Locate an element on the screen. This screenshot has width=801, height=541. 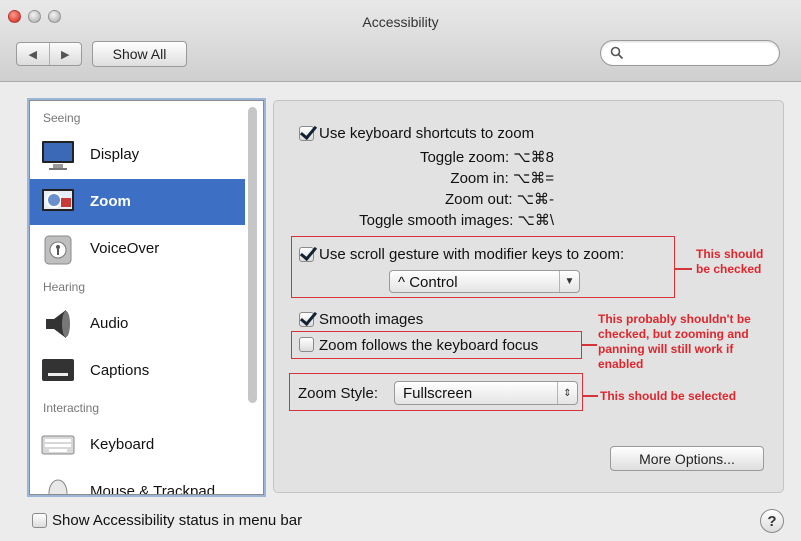
annotation-note-style: This should be selected is located at coordinates (668, 396).